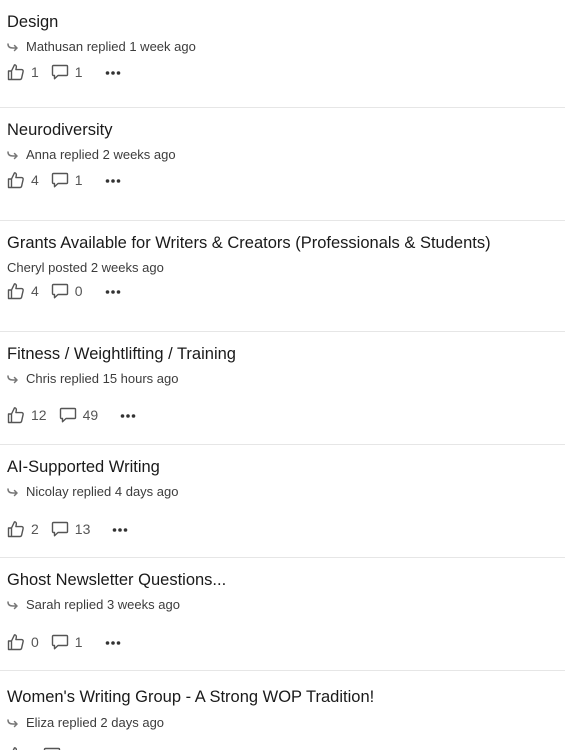 This screenshot has width=565, height=750. I want to click on post-meta: Cheryl posted 2 weeks ago, so click(85, 267).